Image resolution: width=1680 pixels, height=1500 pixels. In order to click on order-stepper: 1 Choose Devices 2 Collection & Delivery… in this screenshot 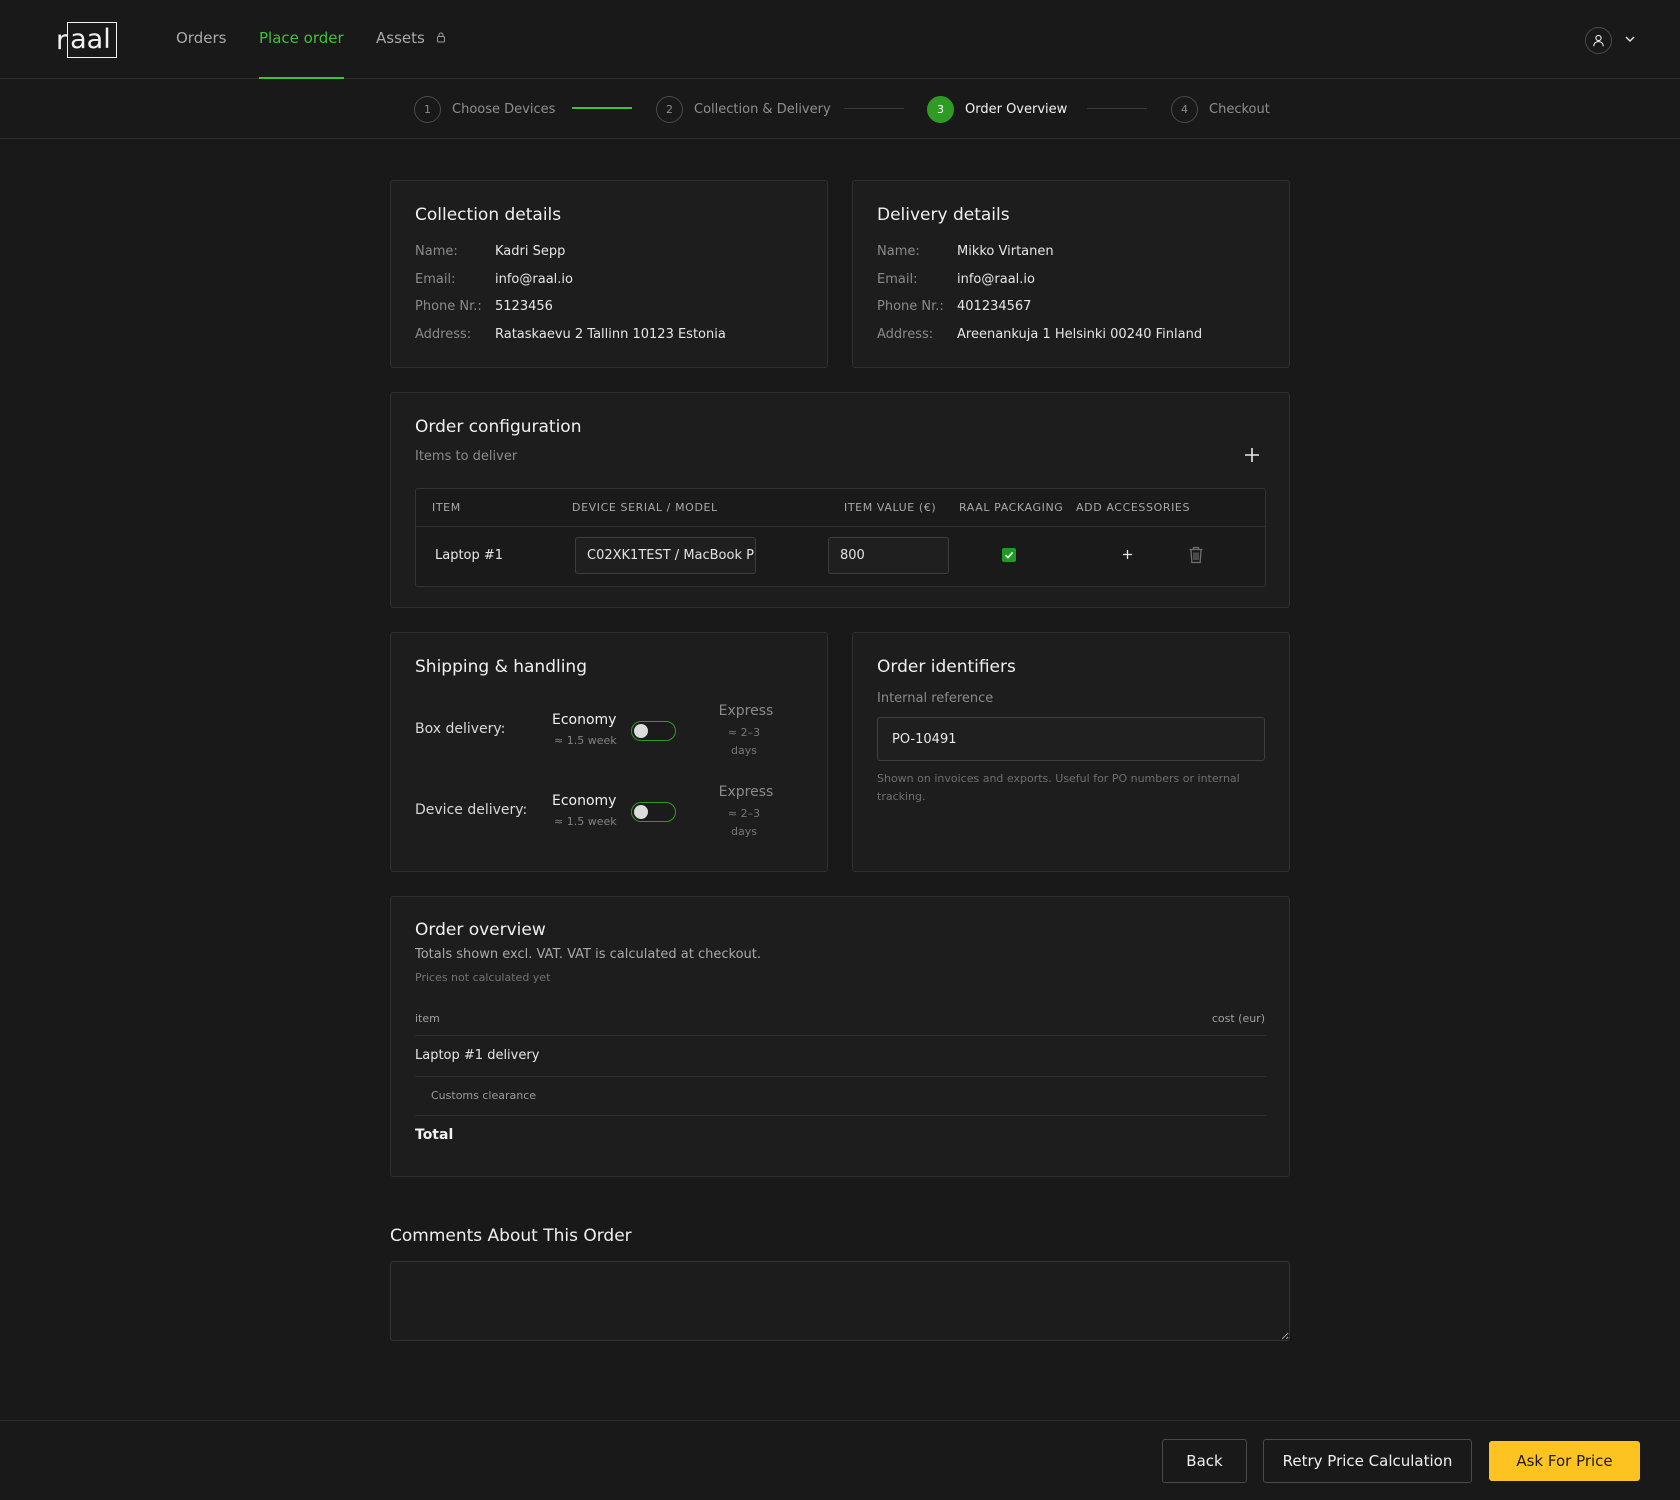, I will do `click(840, 109)`.